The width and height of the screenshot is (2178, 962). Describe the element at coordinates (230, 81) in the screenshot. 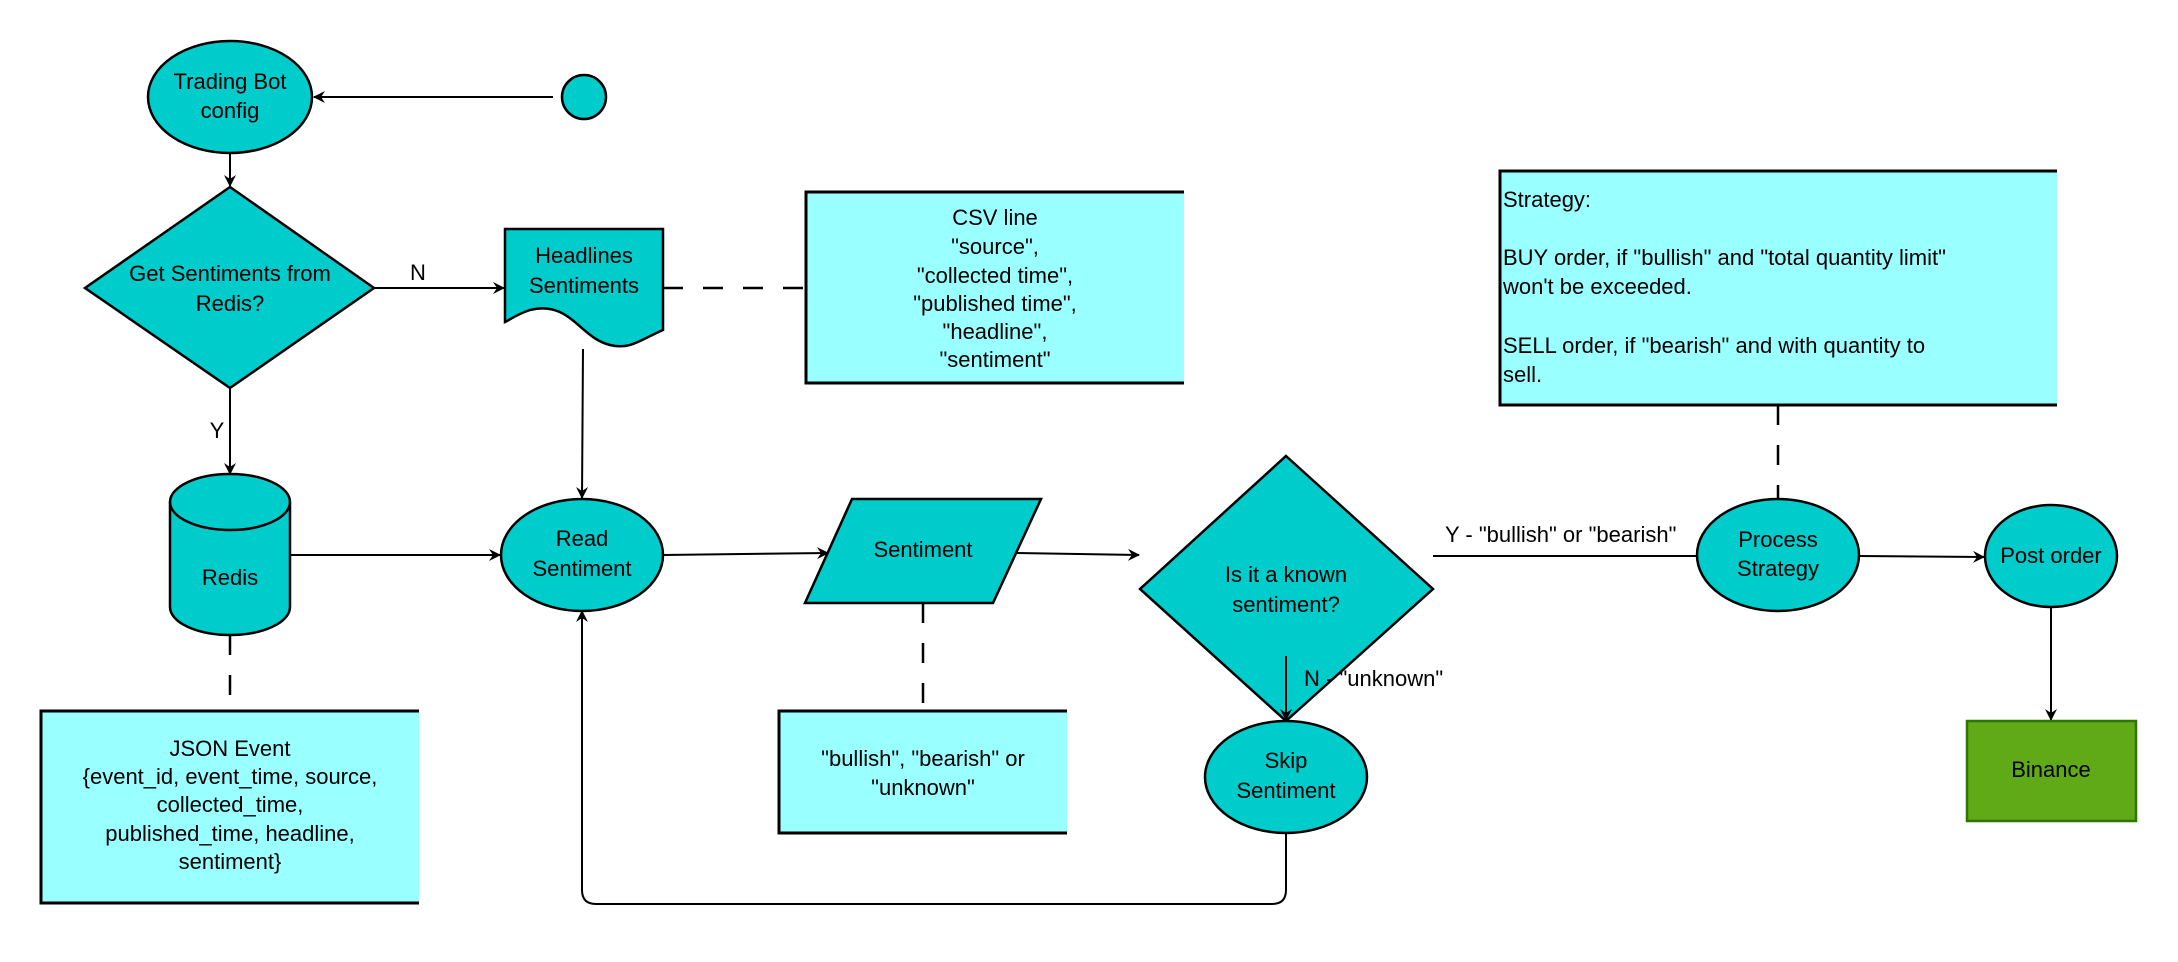

I see `label-line: Trading Bot` at that location.